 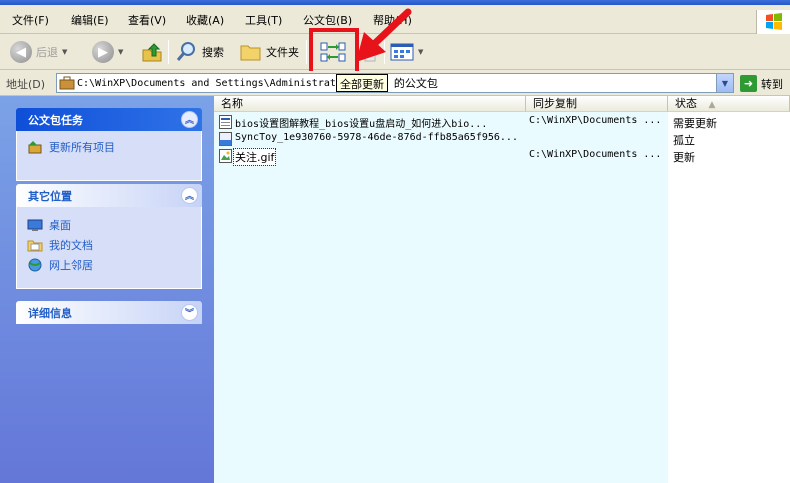 I want to click on file-name: 关注.gif, so click(x=254, y=157).